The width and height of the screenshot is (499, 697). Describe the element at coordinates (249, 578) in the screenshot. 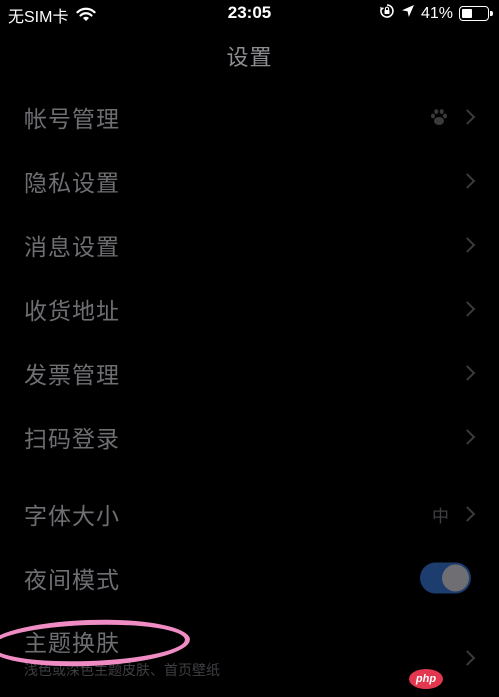

I see `night-mode-row: 夜间模式` at that location.